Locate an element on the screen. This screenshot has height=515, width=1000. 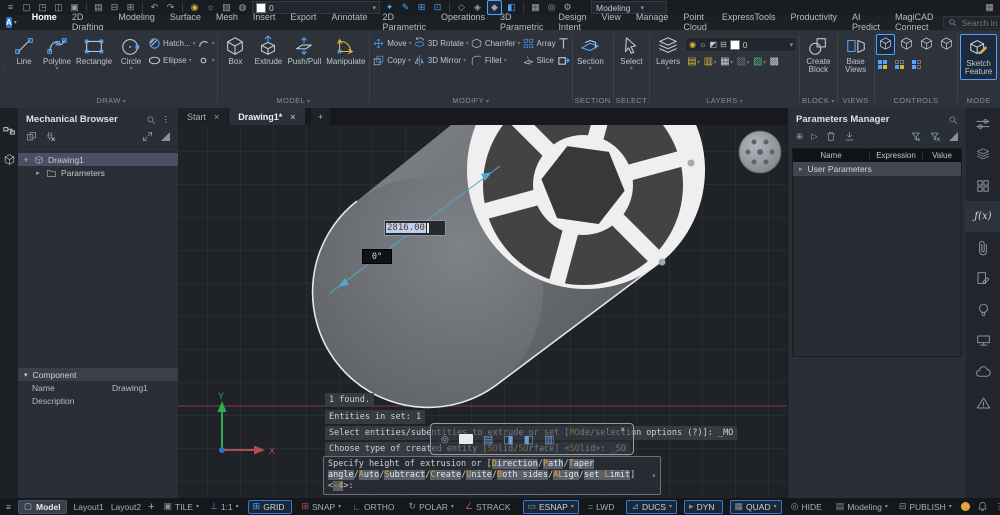
polyline-button: Polyline ▾ is located at coordinates (57, 53).